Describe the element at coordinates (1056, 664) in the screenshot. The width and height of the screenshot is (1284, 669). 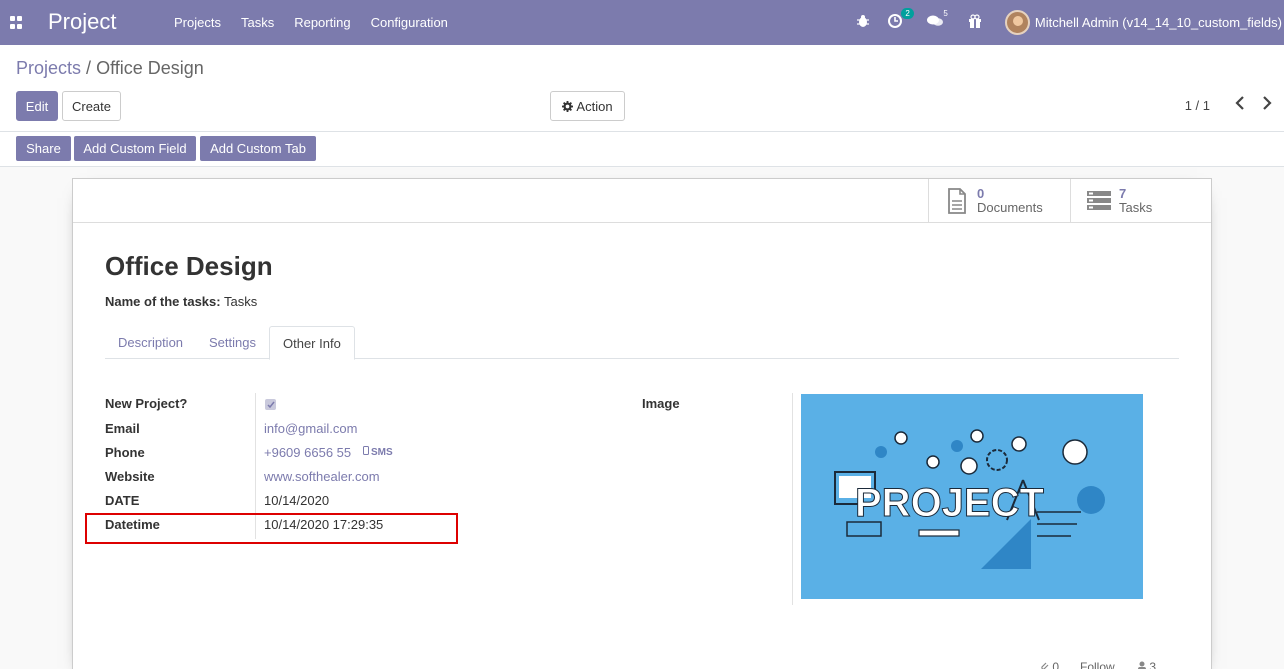
I see `attachments-count-value: 0` at that location.